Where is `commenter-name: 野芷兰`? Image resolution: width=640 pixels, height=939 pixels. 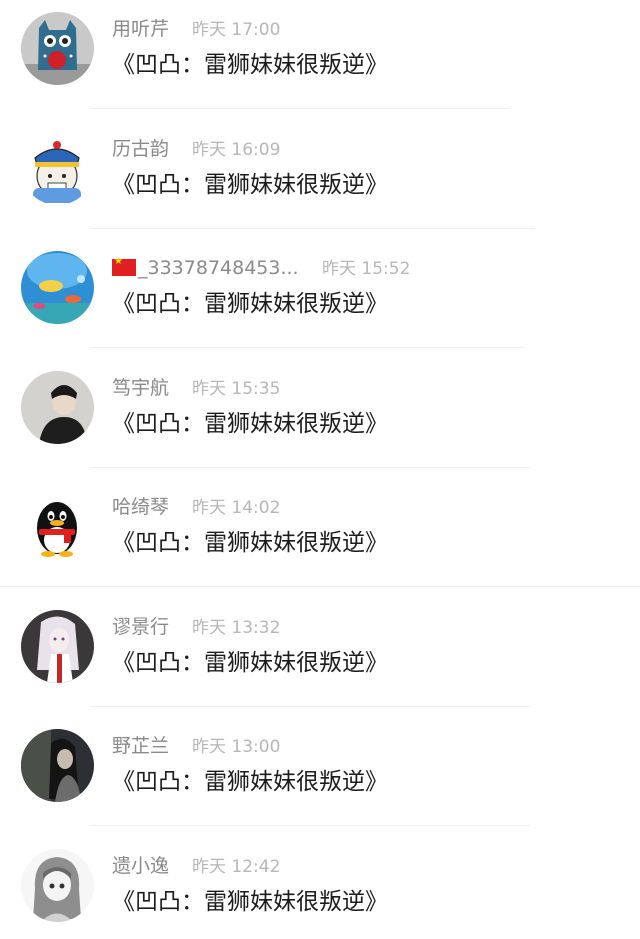 commenter-name: 野芷兰 is located at coordinates (140, 746).